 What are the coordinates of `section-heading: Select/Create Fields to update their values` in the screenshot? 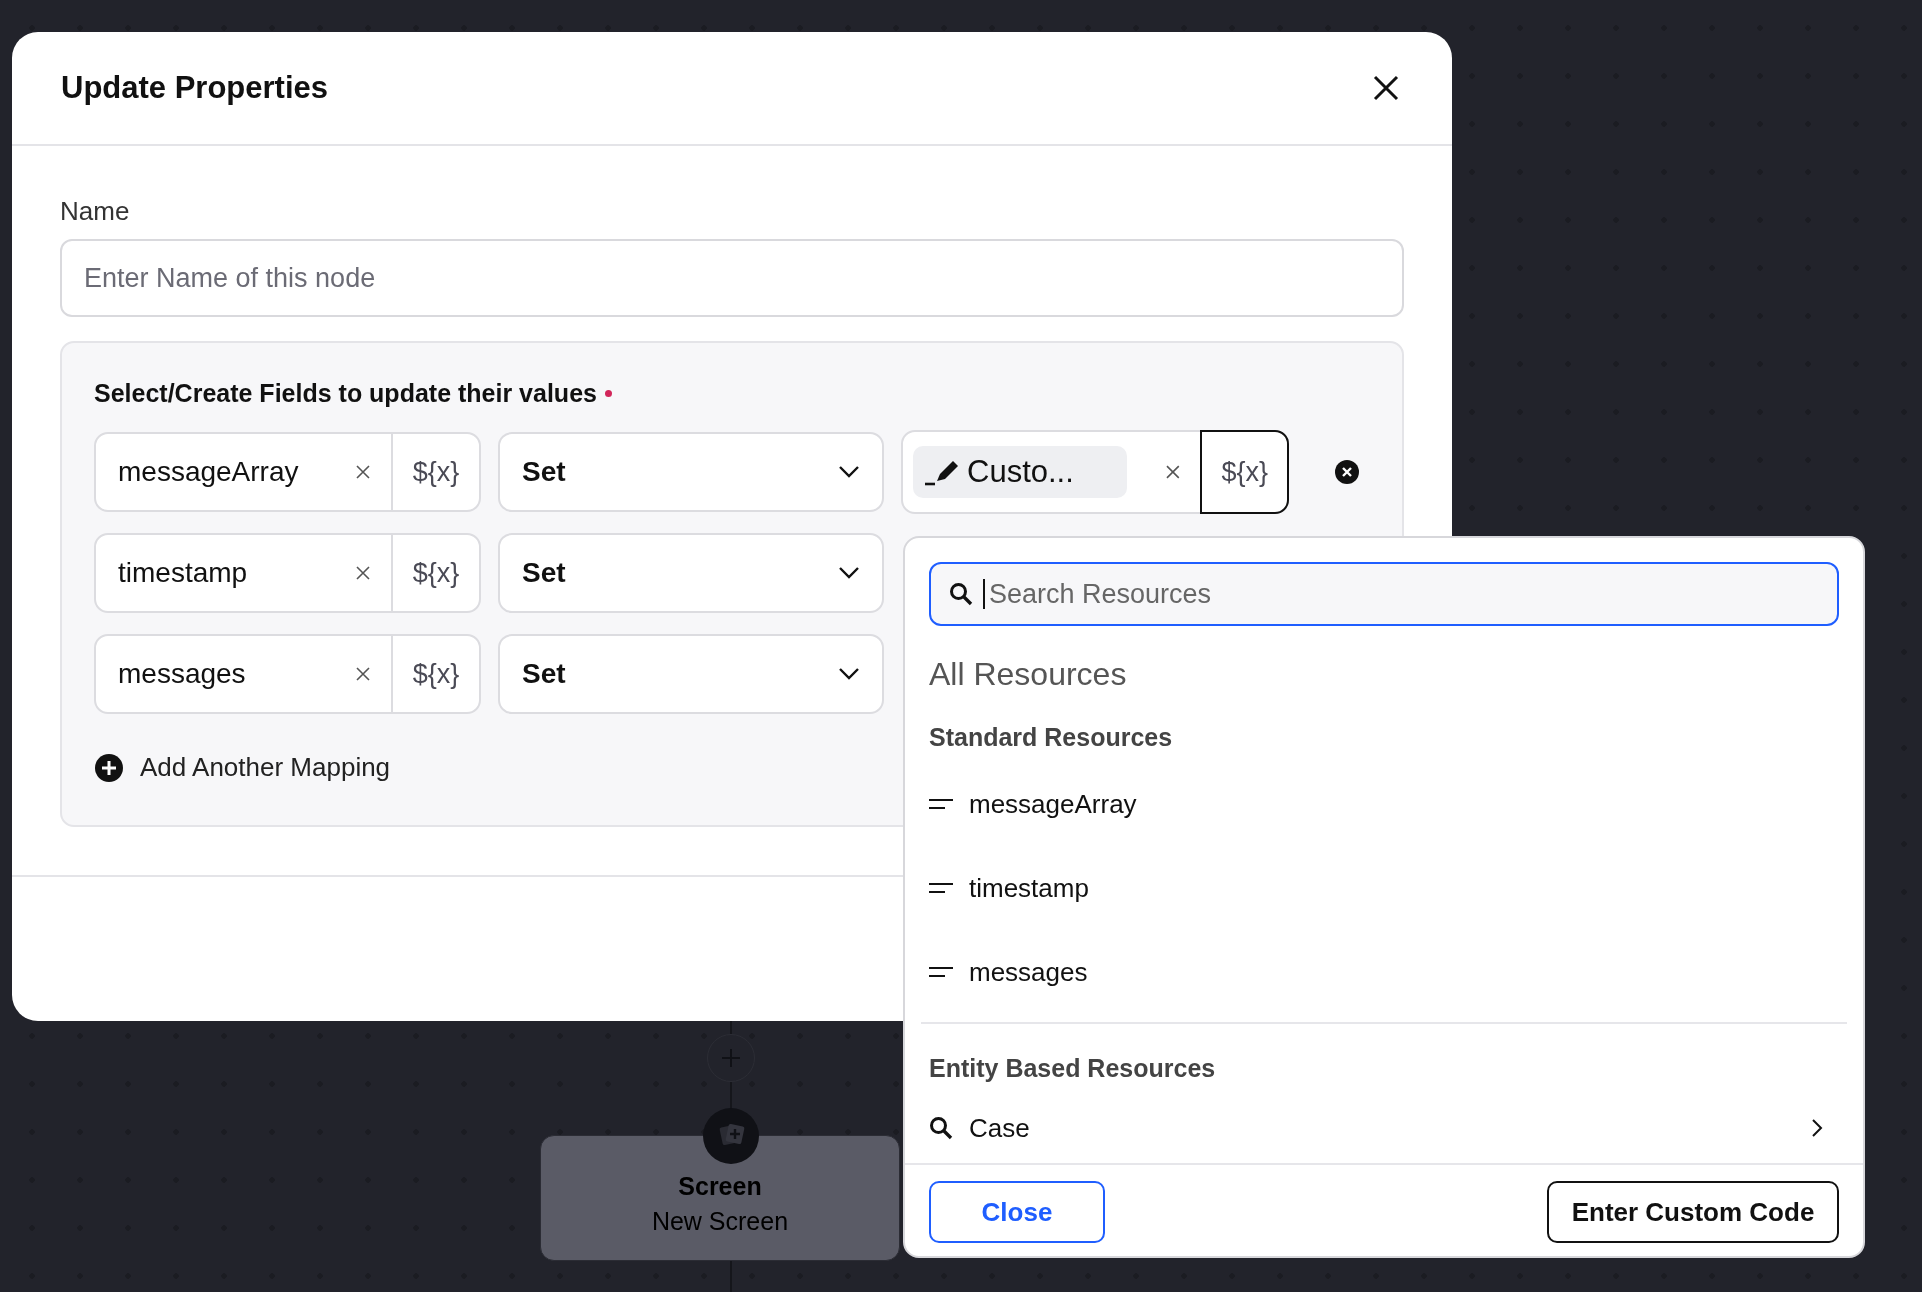 It's located at (345, 393).